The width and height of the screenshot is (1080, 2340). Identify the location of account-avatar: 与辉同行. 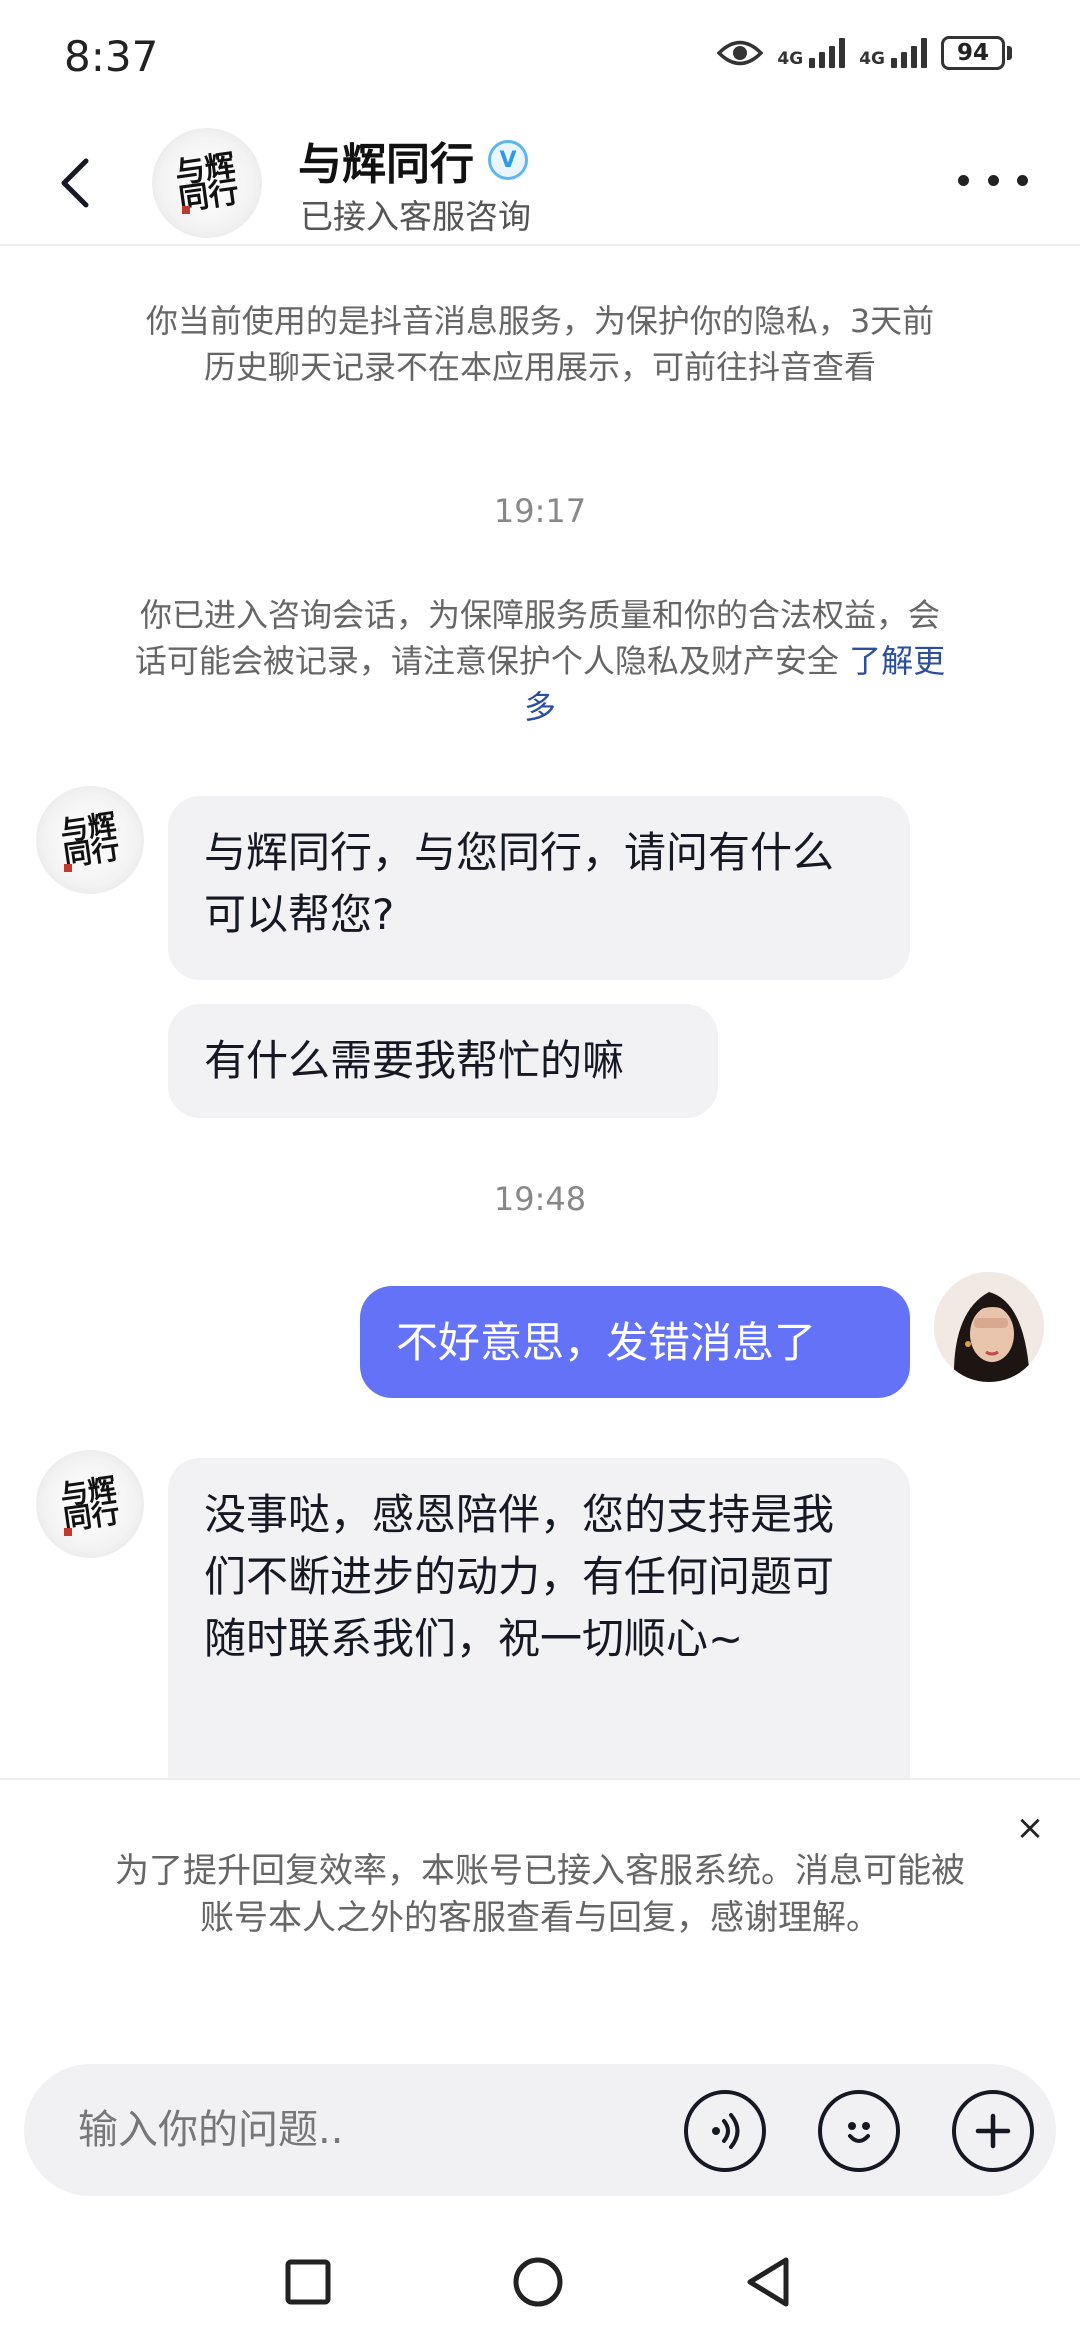
(207, 183).